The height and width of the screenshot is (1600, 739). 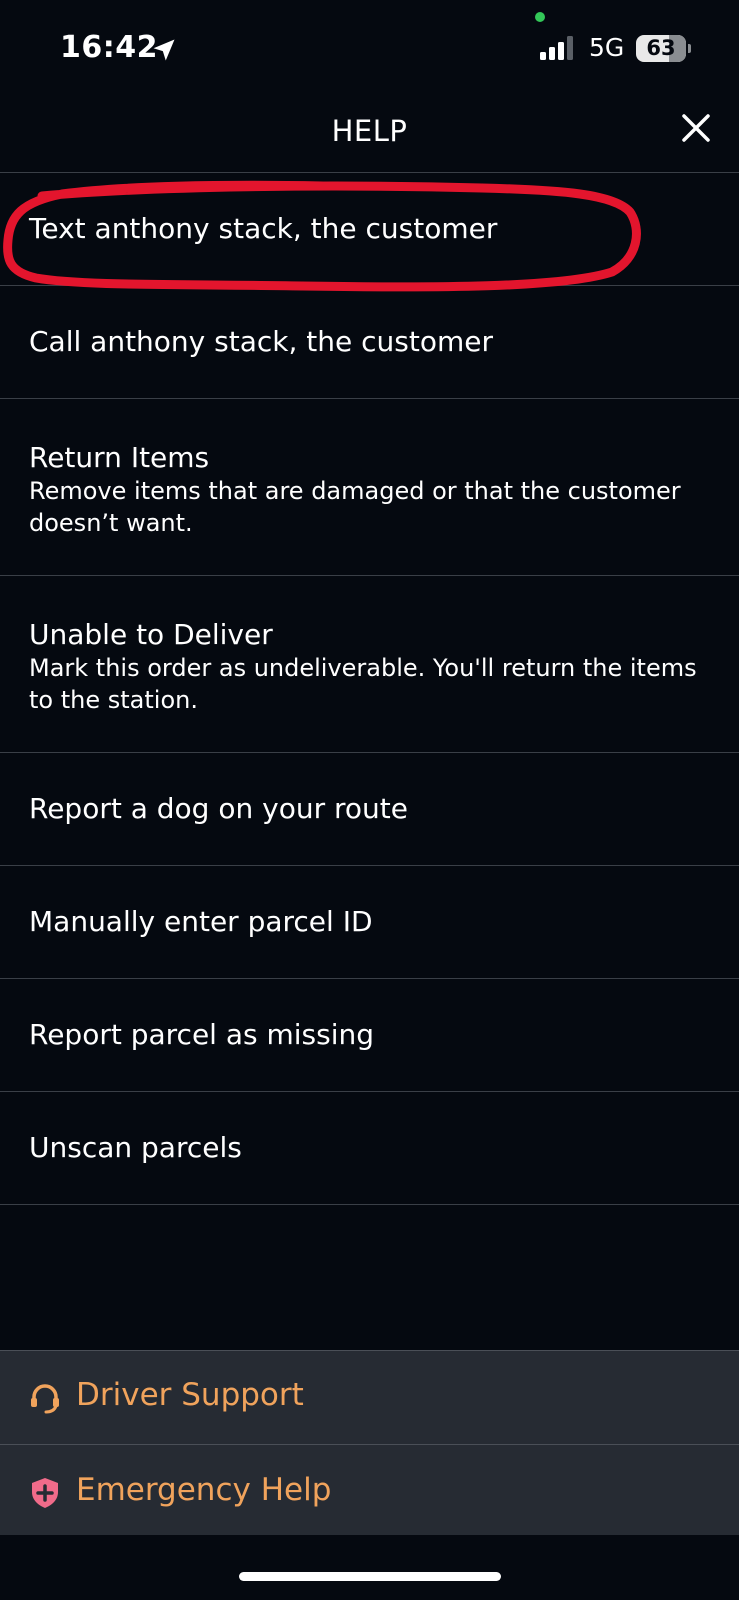 What do you see at coordinates (202, 1034) in the screenshot?
I see `menu-item-label: Report parcel as missing` at bounding box center [202, 1034].